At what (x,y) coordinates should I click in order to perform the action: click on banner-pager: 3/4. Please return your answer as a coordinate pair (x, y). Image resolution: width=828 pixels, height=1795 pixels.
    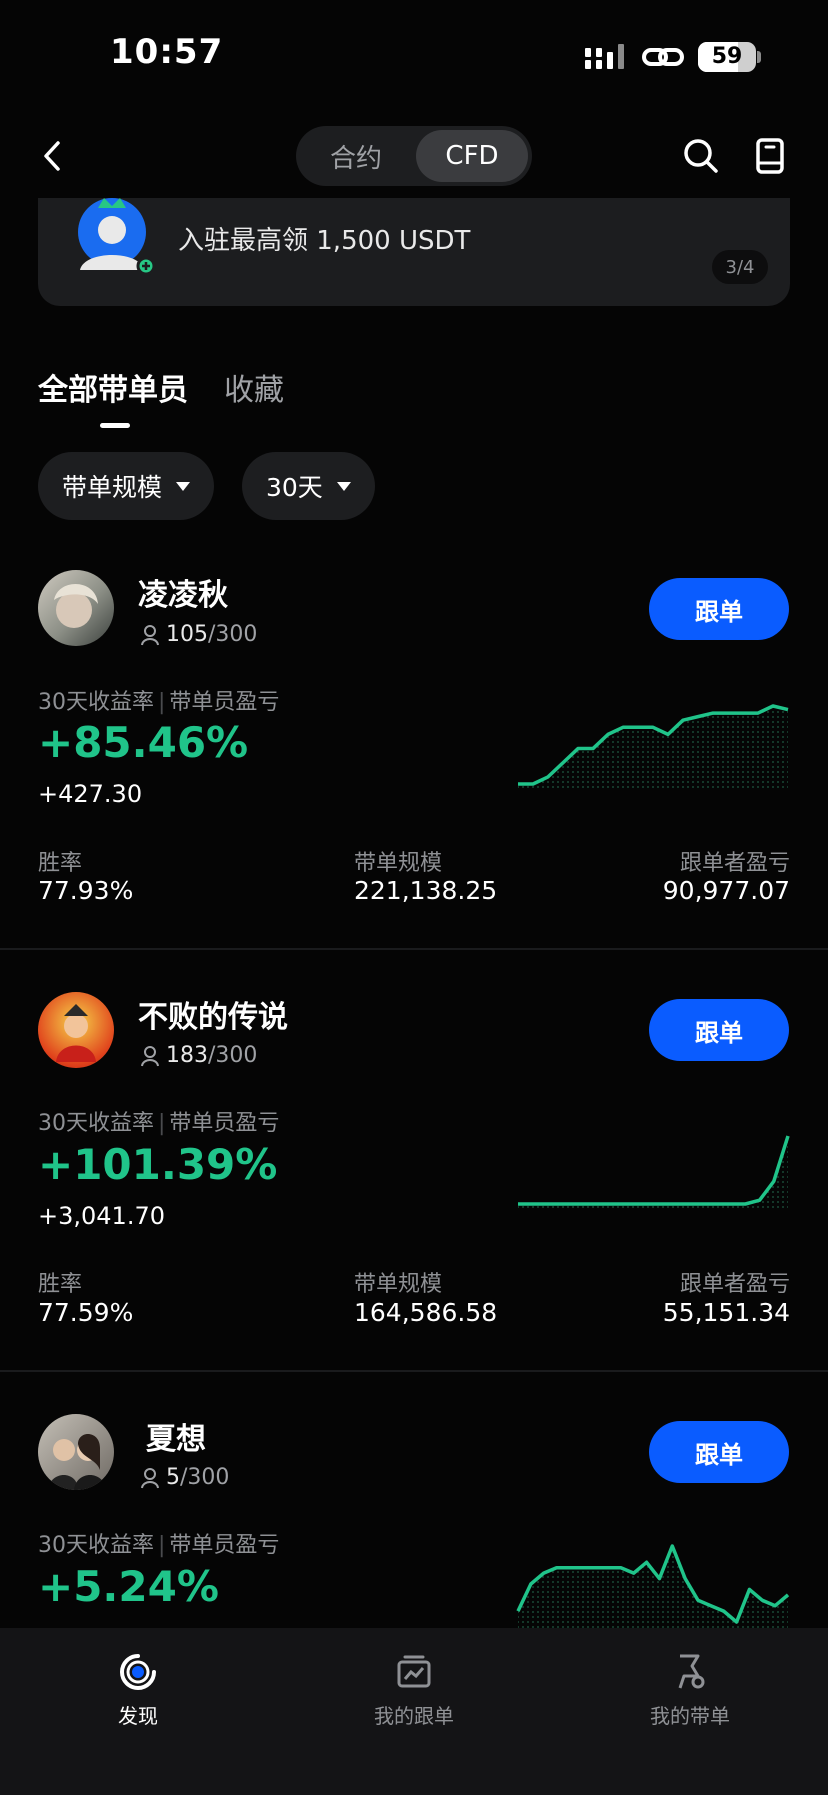
    Looking at the image, I should click on (740, 267).